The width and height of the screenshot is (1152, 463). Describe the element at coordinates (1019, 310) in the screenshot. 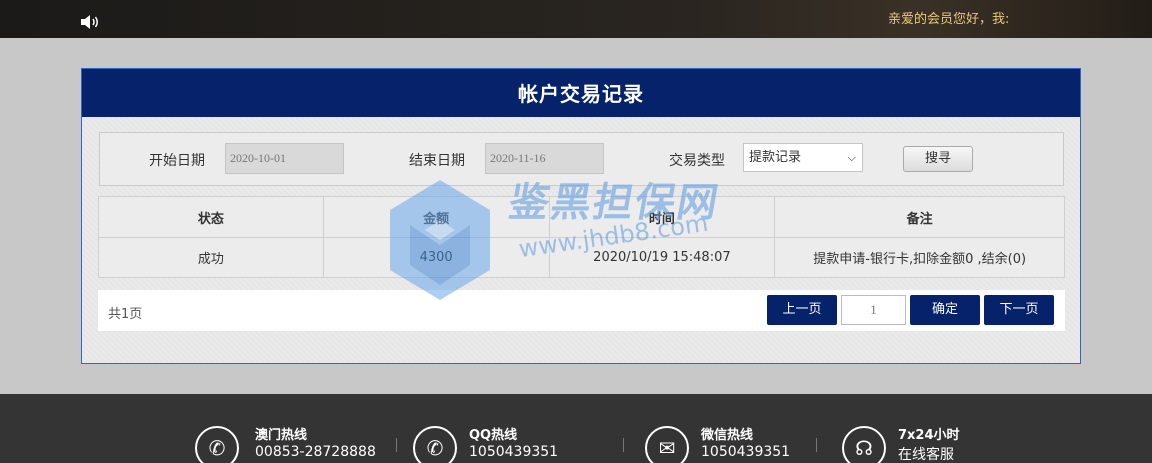

I see `next-page-button: 下一页` at that location.